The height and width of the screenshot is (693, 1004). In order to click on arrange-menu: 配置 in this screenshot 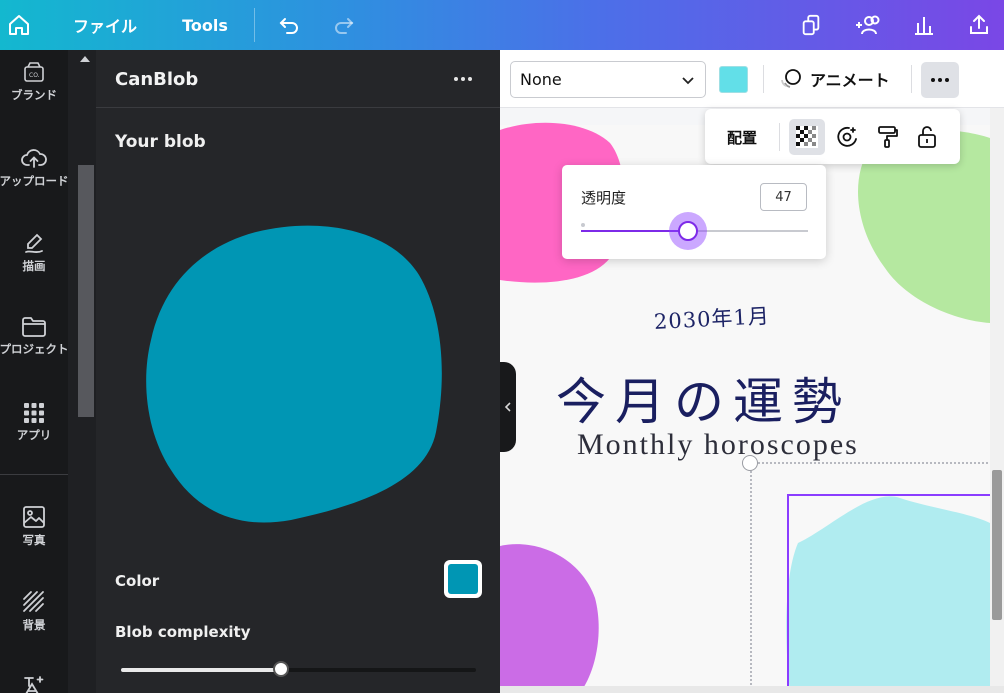, I will do `click(832, 136)`.